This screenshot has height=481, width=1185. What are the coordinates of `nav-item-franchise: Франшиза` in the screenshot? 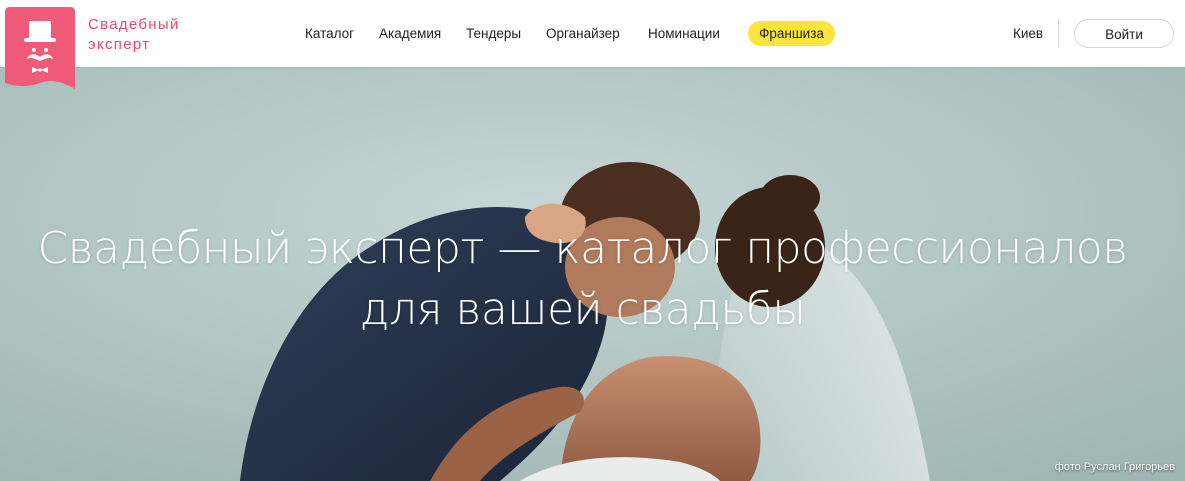 It's located at (791, 33).